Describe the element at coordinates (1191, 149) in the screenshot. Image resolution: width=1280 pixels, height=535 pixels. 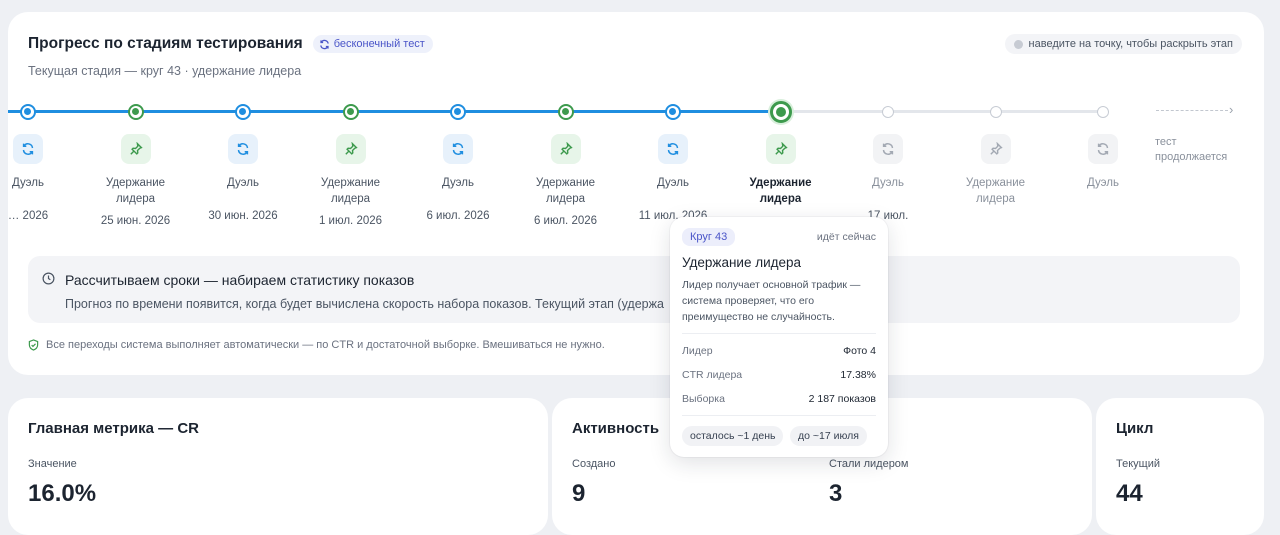
I see `test-continues-label: тест продолжается` at that location.